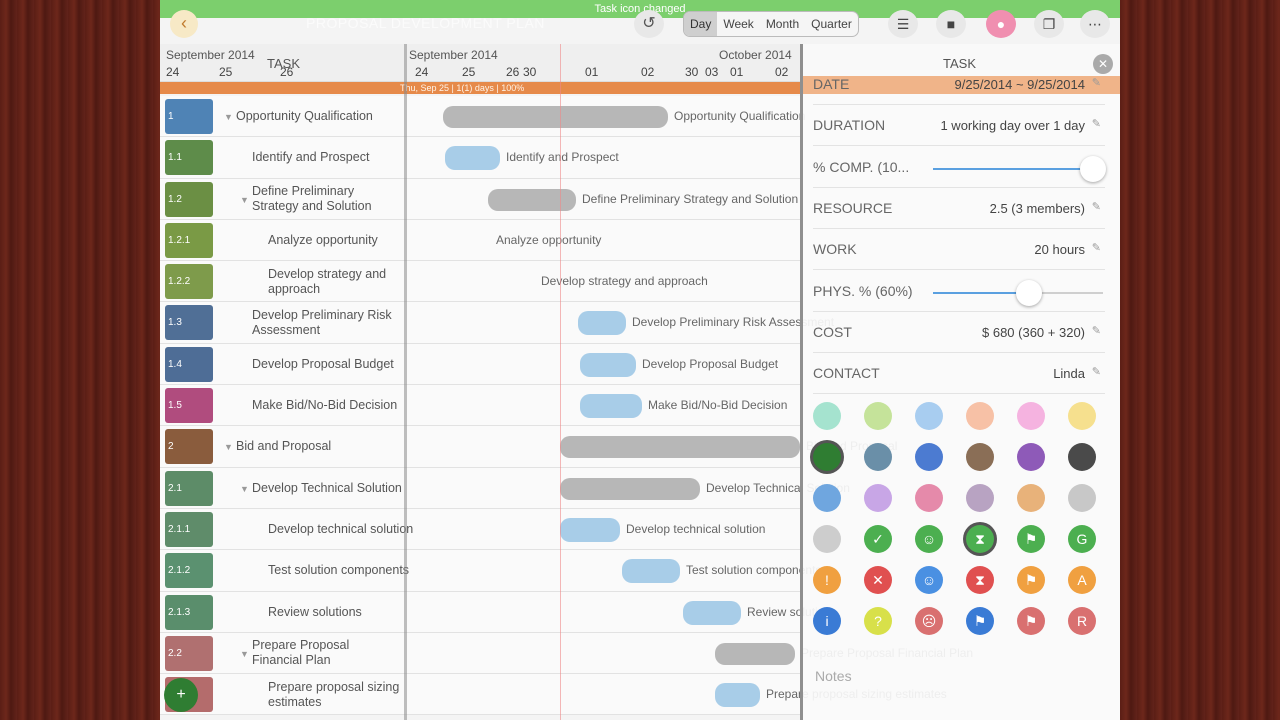 The height and width of the screenshot is (720, 1280). I want to click on undo-icon: ↺, so click(649, 24).